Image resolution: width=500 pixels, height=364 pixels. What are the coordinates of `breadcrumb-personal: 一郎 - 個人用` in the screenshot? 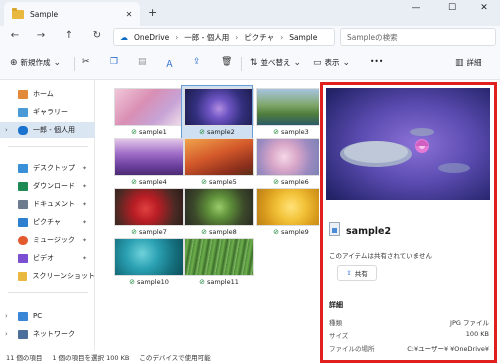 It's located at (206, 37).